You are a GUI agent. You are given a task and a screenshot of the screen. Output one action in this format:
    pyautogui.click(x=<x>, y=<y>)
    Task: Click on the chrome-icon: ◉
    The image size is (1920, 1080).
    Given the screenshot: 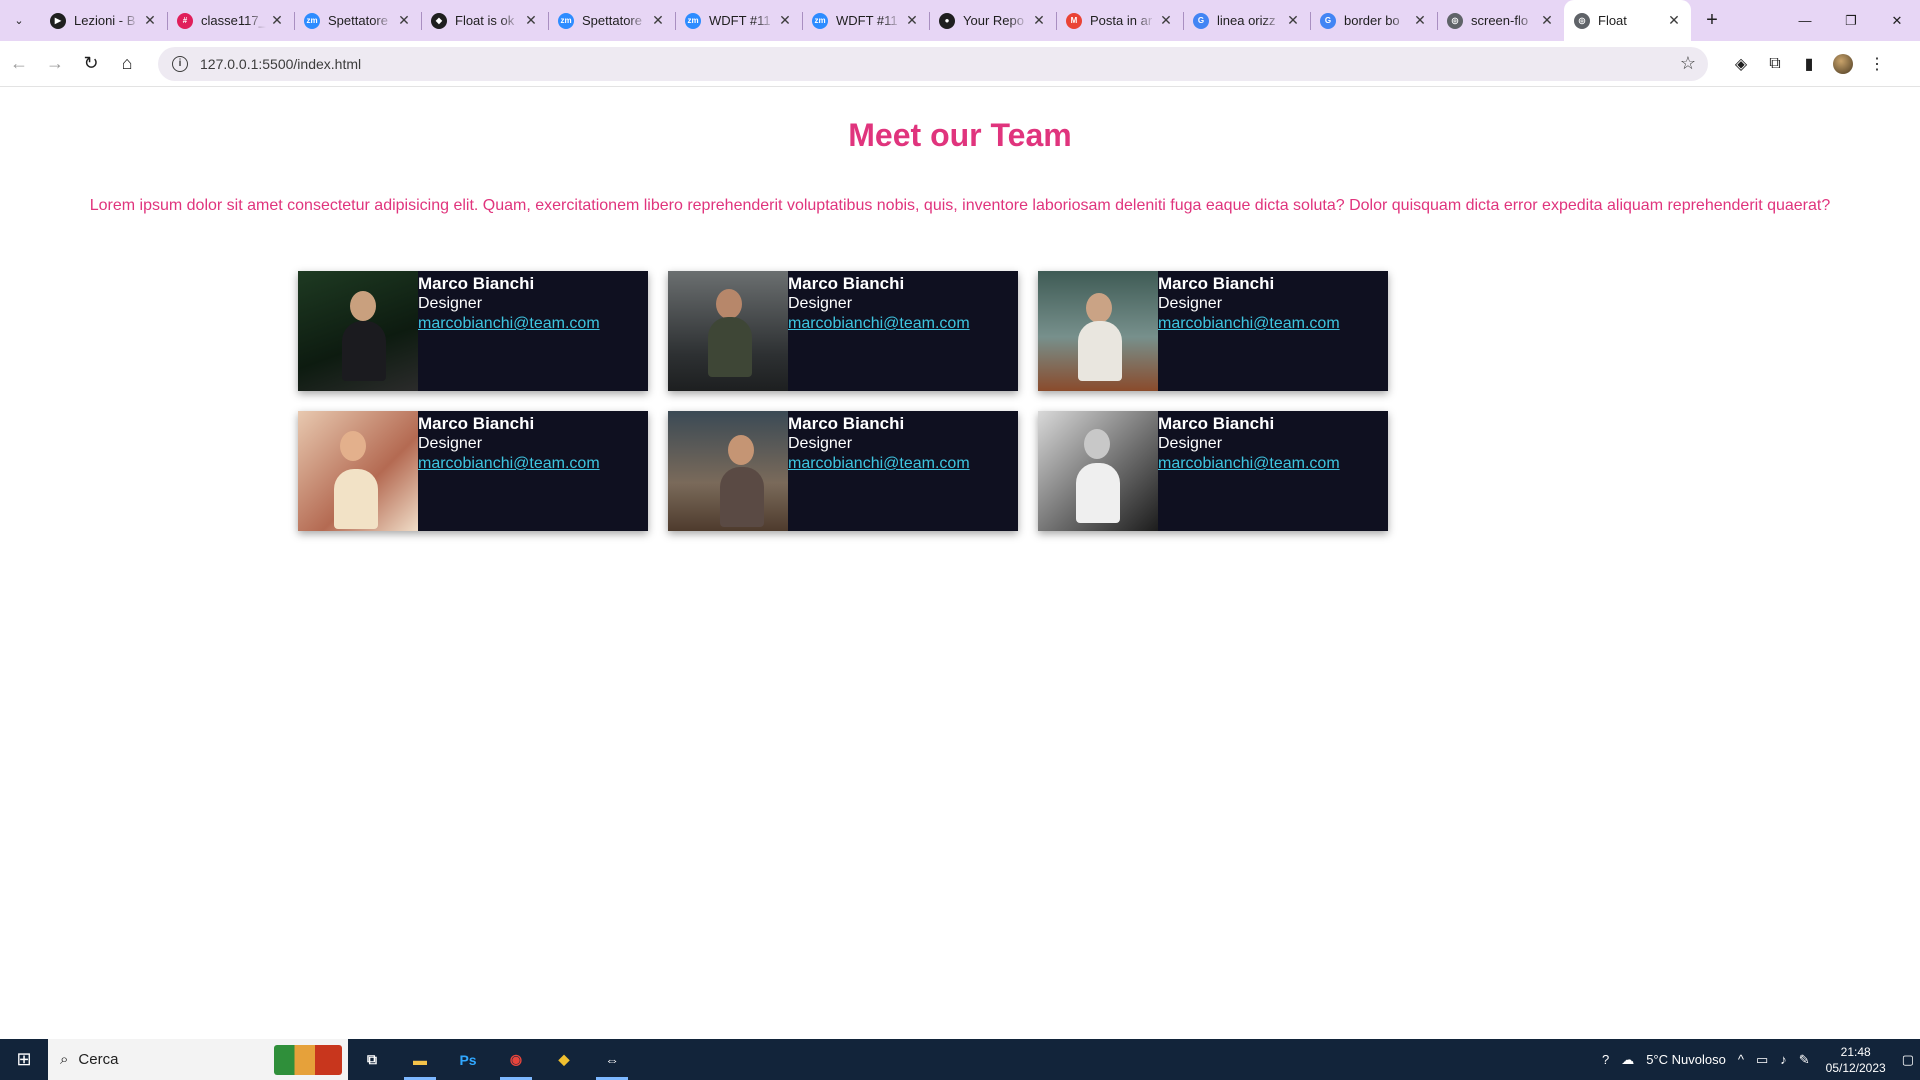 What is the action you would take?
    pyautogui.click(x=516, y=1059)
    